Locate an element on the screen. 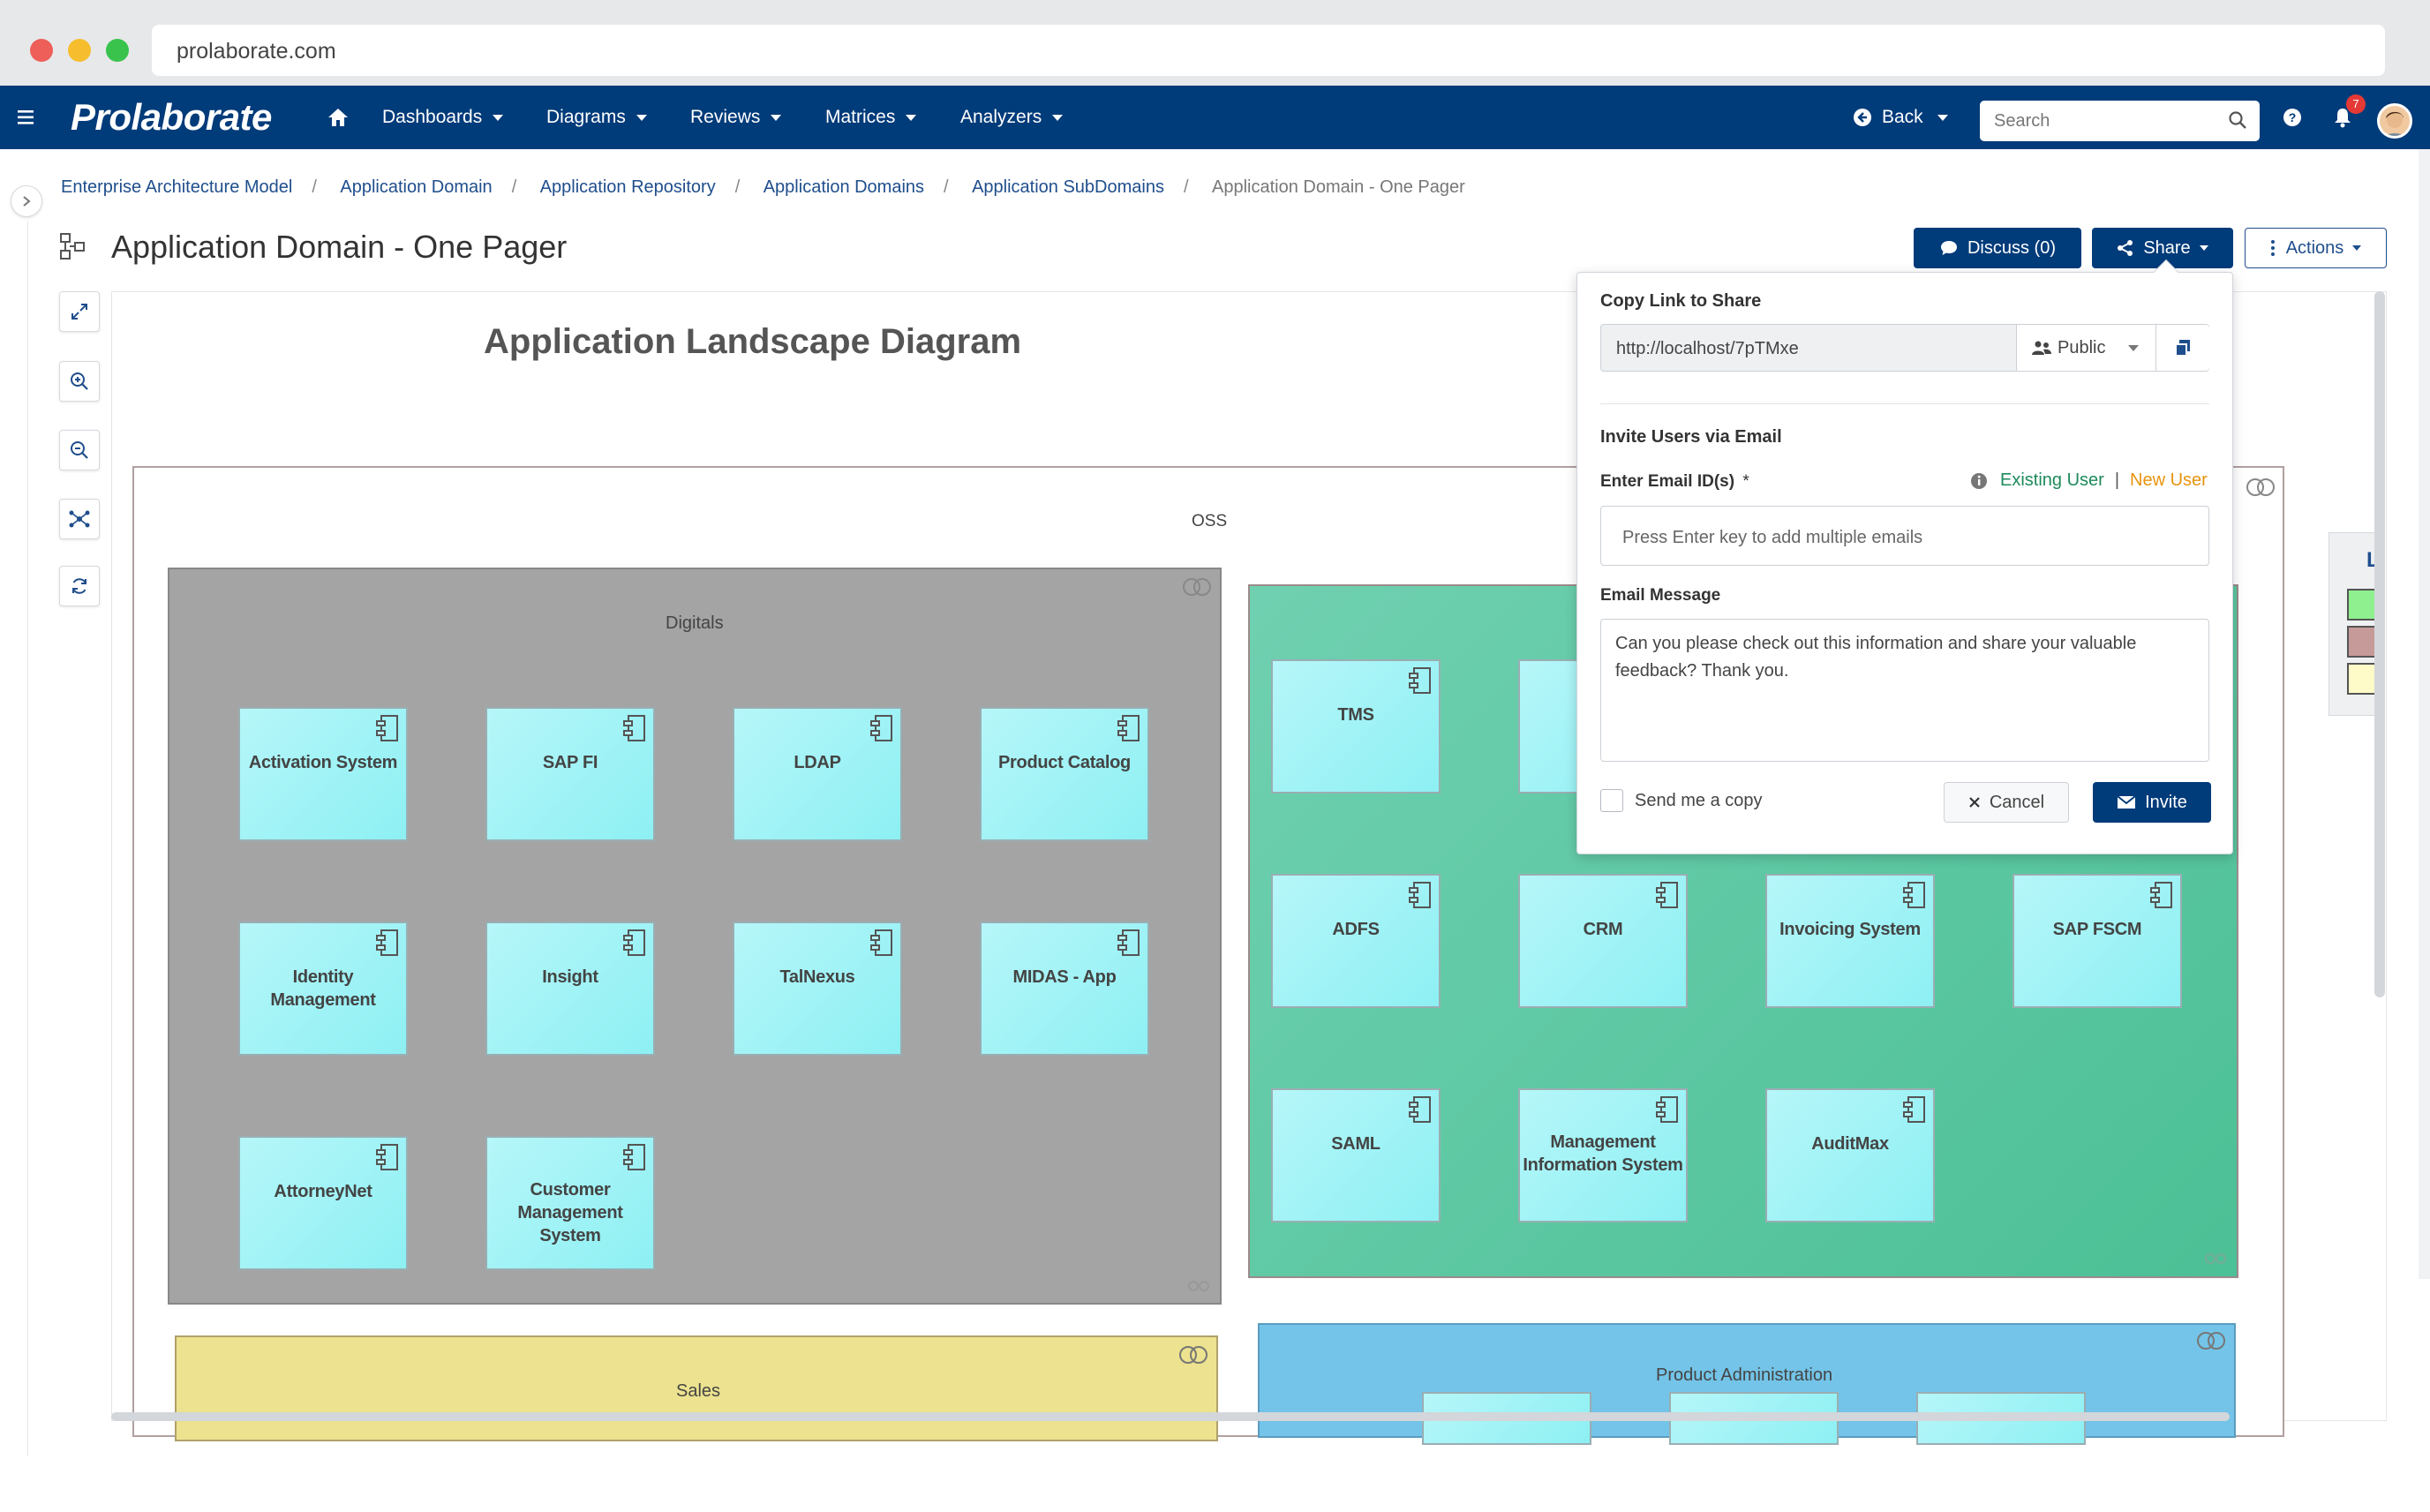  search-input: Search is located at coordinates (2120, 121).